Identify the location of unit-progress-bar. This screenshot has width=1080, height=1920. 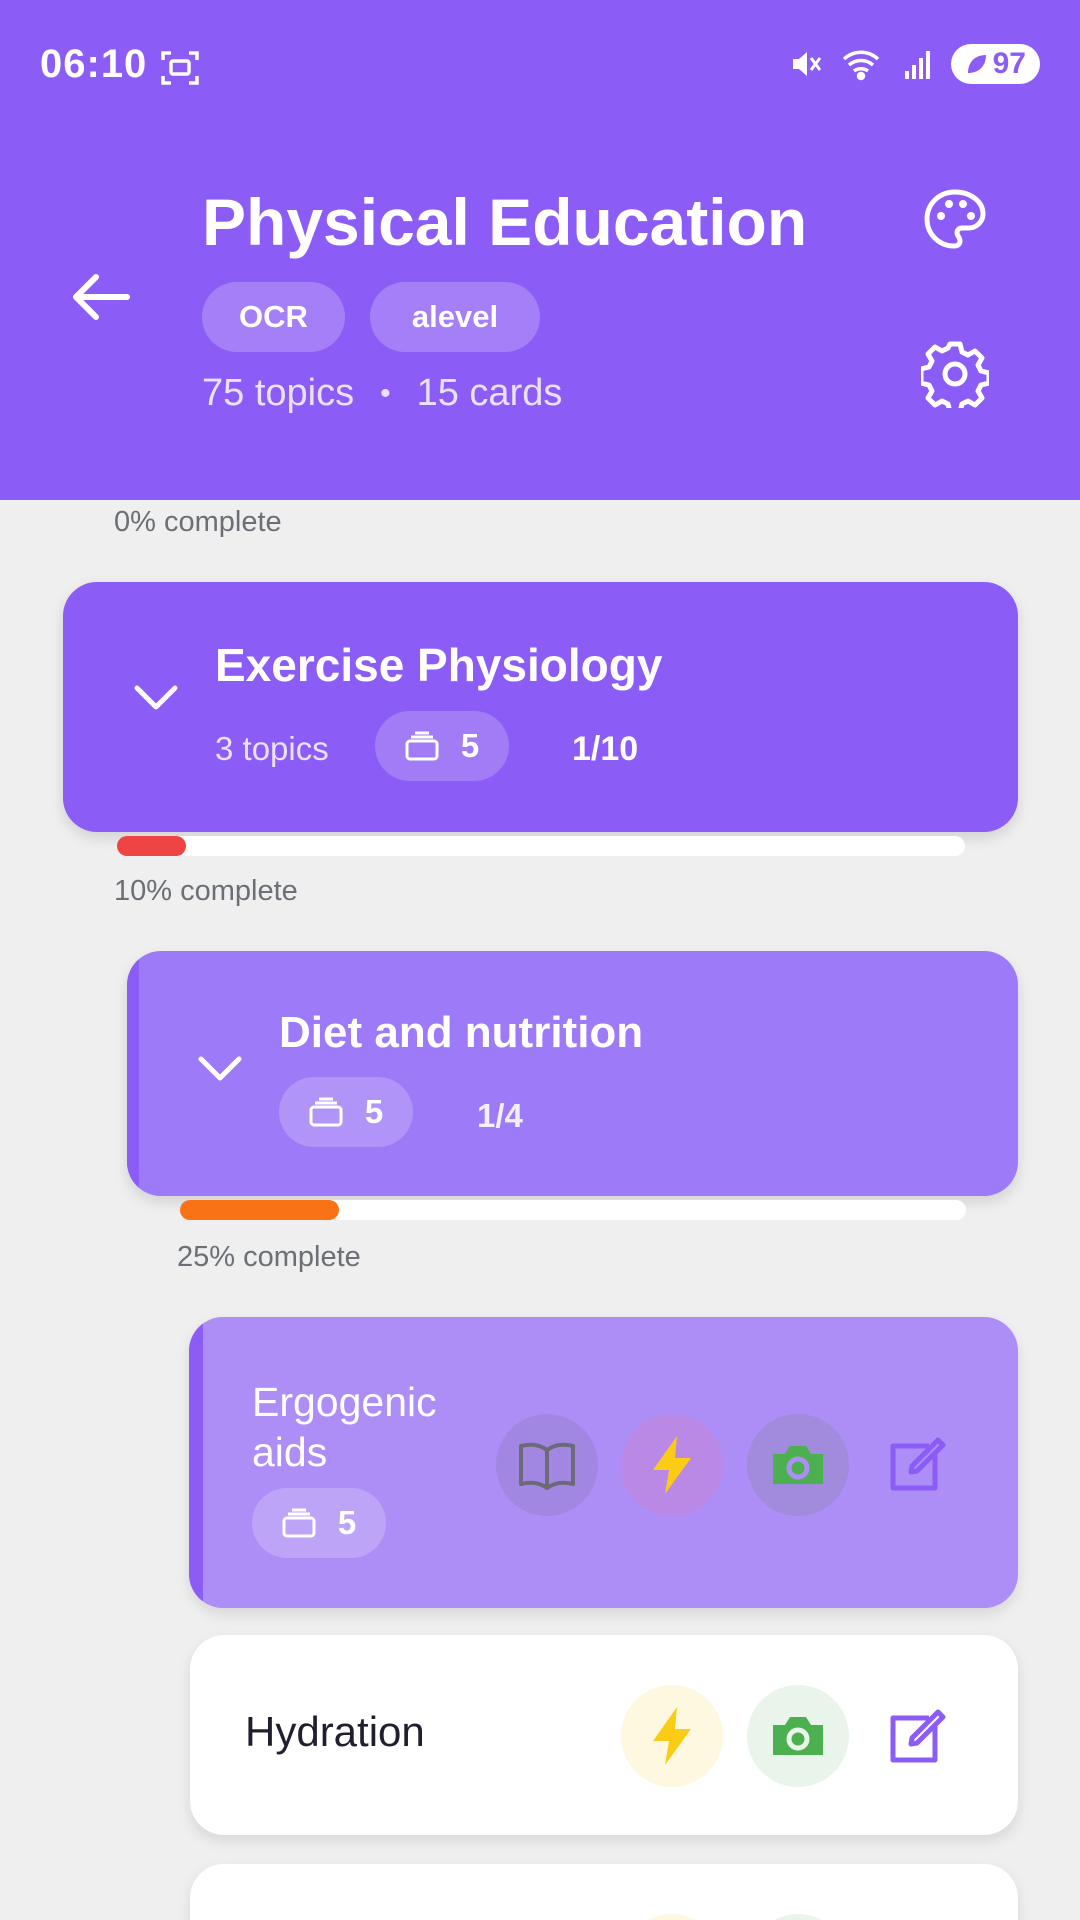
(541, 846).